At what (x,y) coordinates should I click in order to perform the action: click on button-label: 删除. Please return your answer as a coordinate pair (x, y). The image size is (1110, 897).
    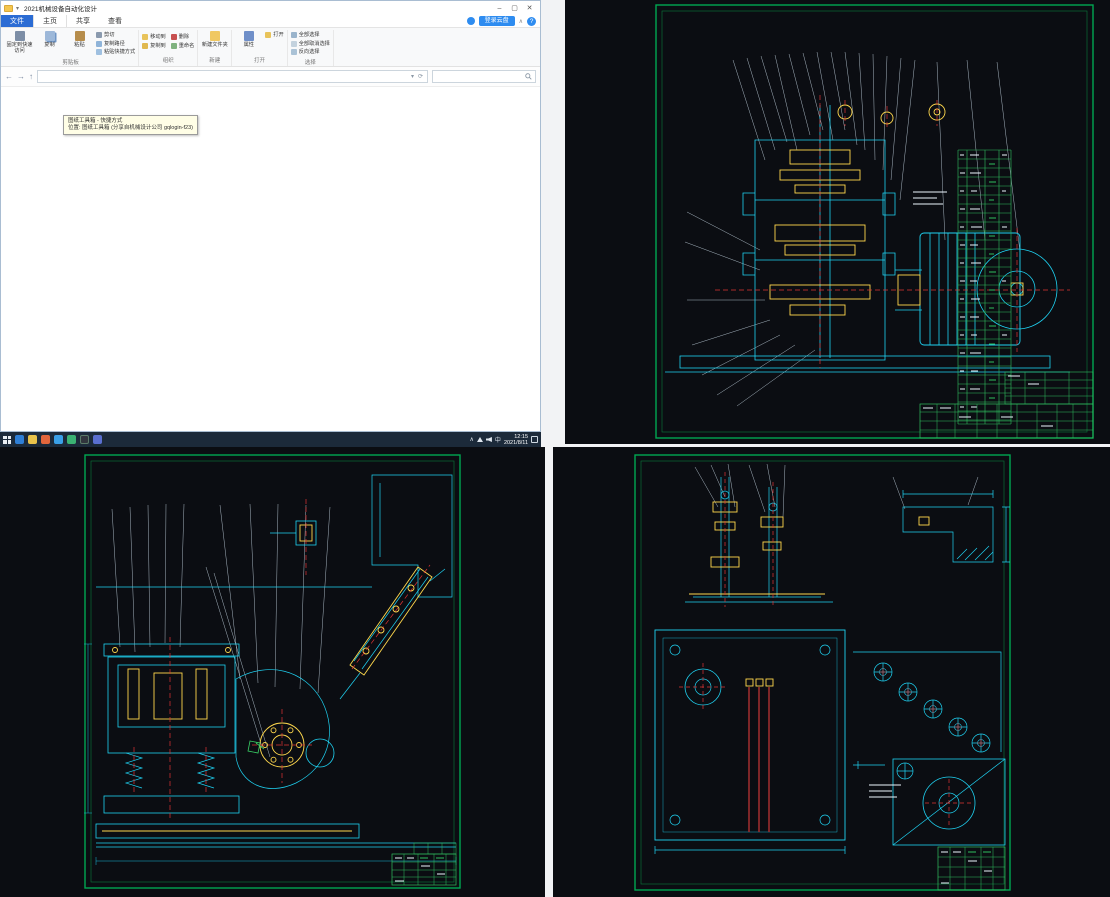
    Looking at the image, I should click on (184, 37).